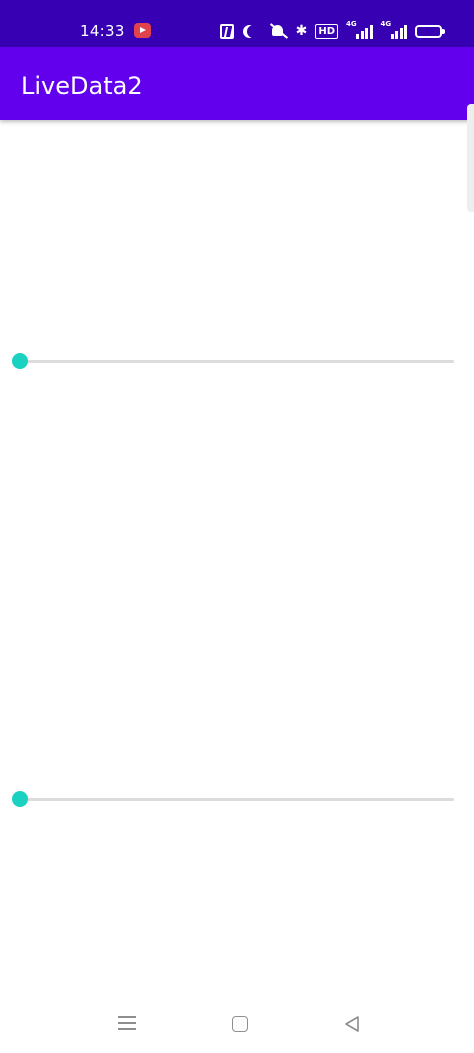 The height and width of the screenshot is (1053, 474). Describe the element at coordinates (353, 1024) in the screenshot. I see `back-icon` at that location.